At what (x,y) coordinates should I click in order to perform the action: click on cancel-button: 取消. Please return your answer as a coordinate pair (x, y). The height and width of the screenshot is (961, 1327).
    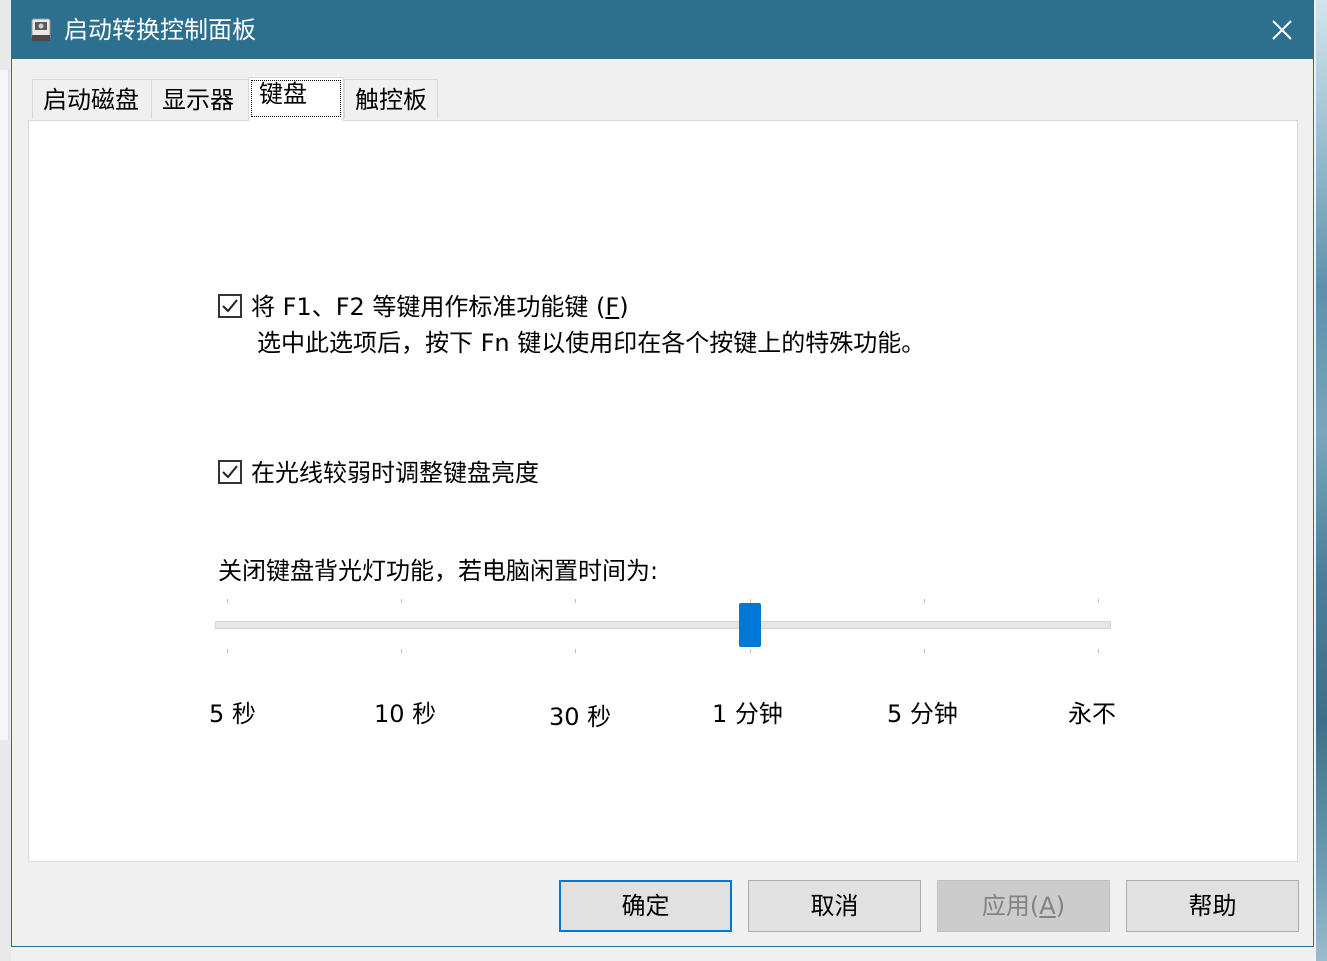
    Looking at the image, I should click on (834, 906).